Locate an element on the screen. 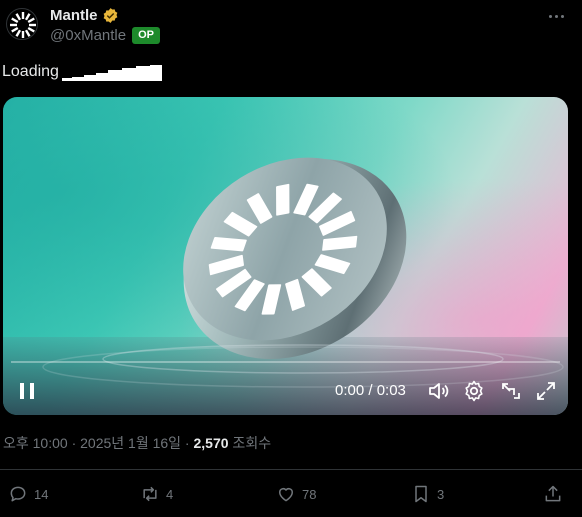 Image resolution: width=582 pixels, height=517 pixels. bookmark-icon is located at coordinates (421, 494).